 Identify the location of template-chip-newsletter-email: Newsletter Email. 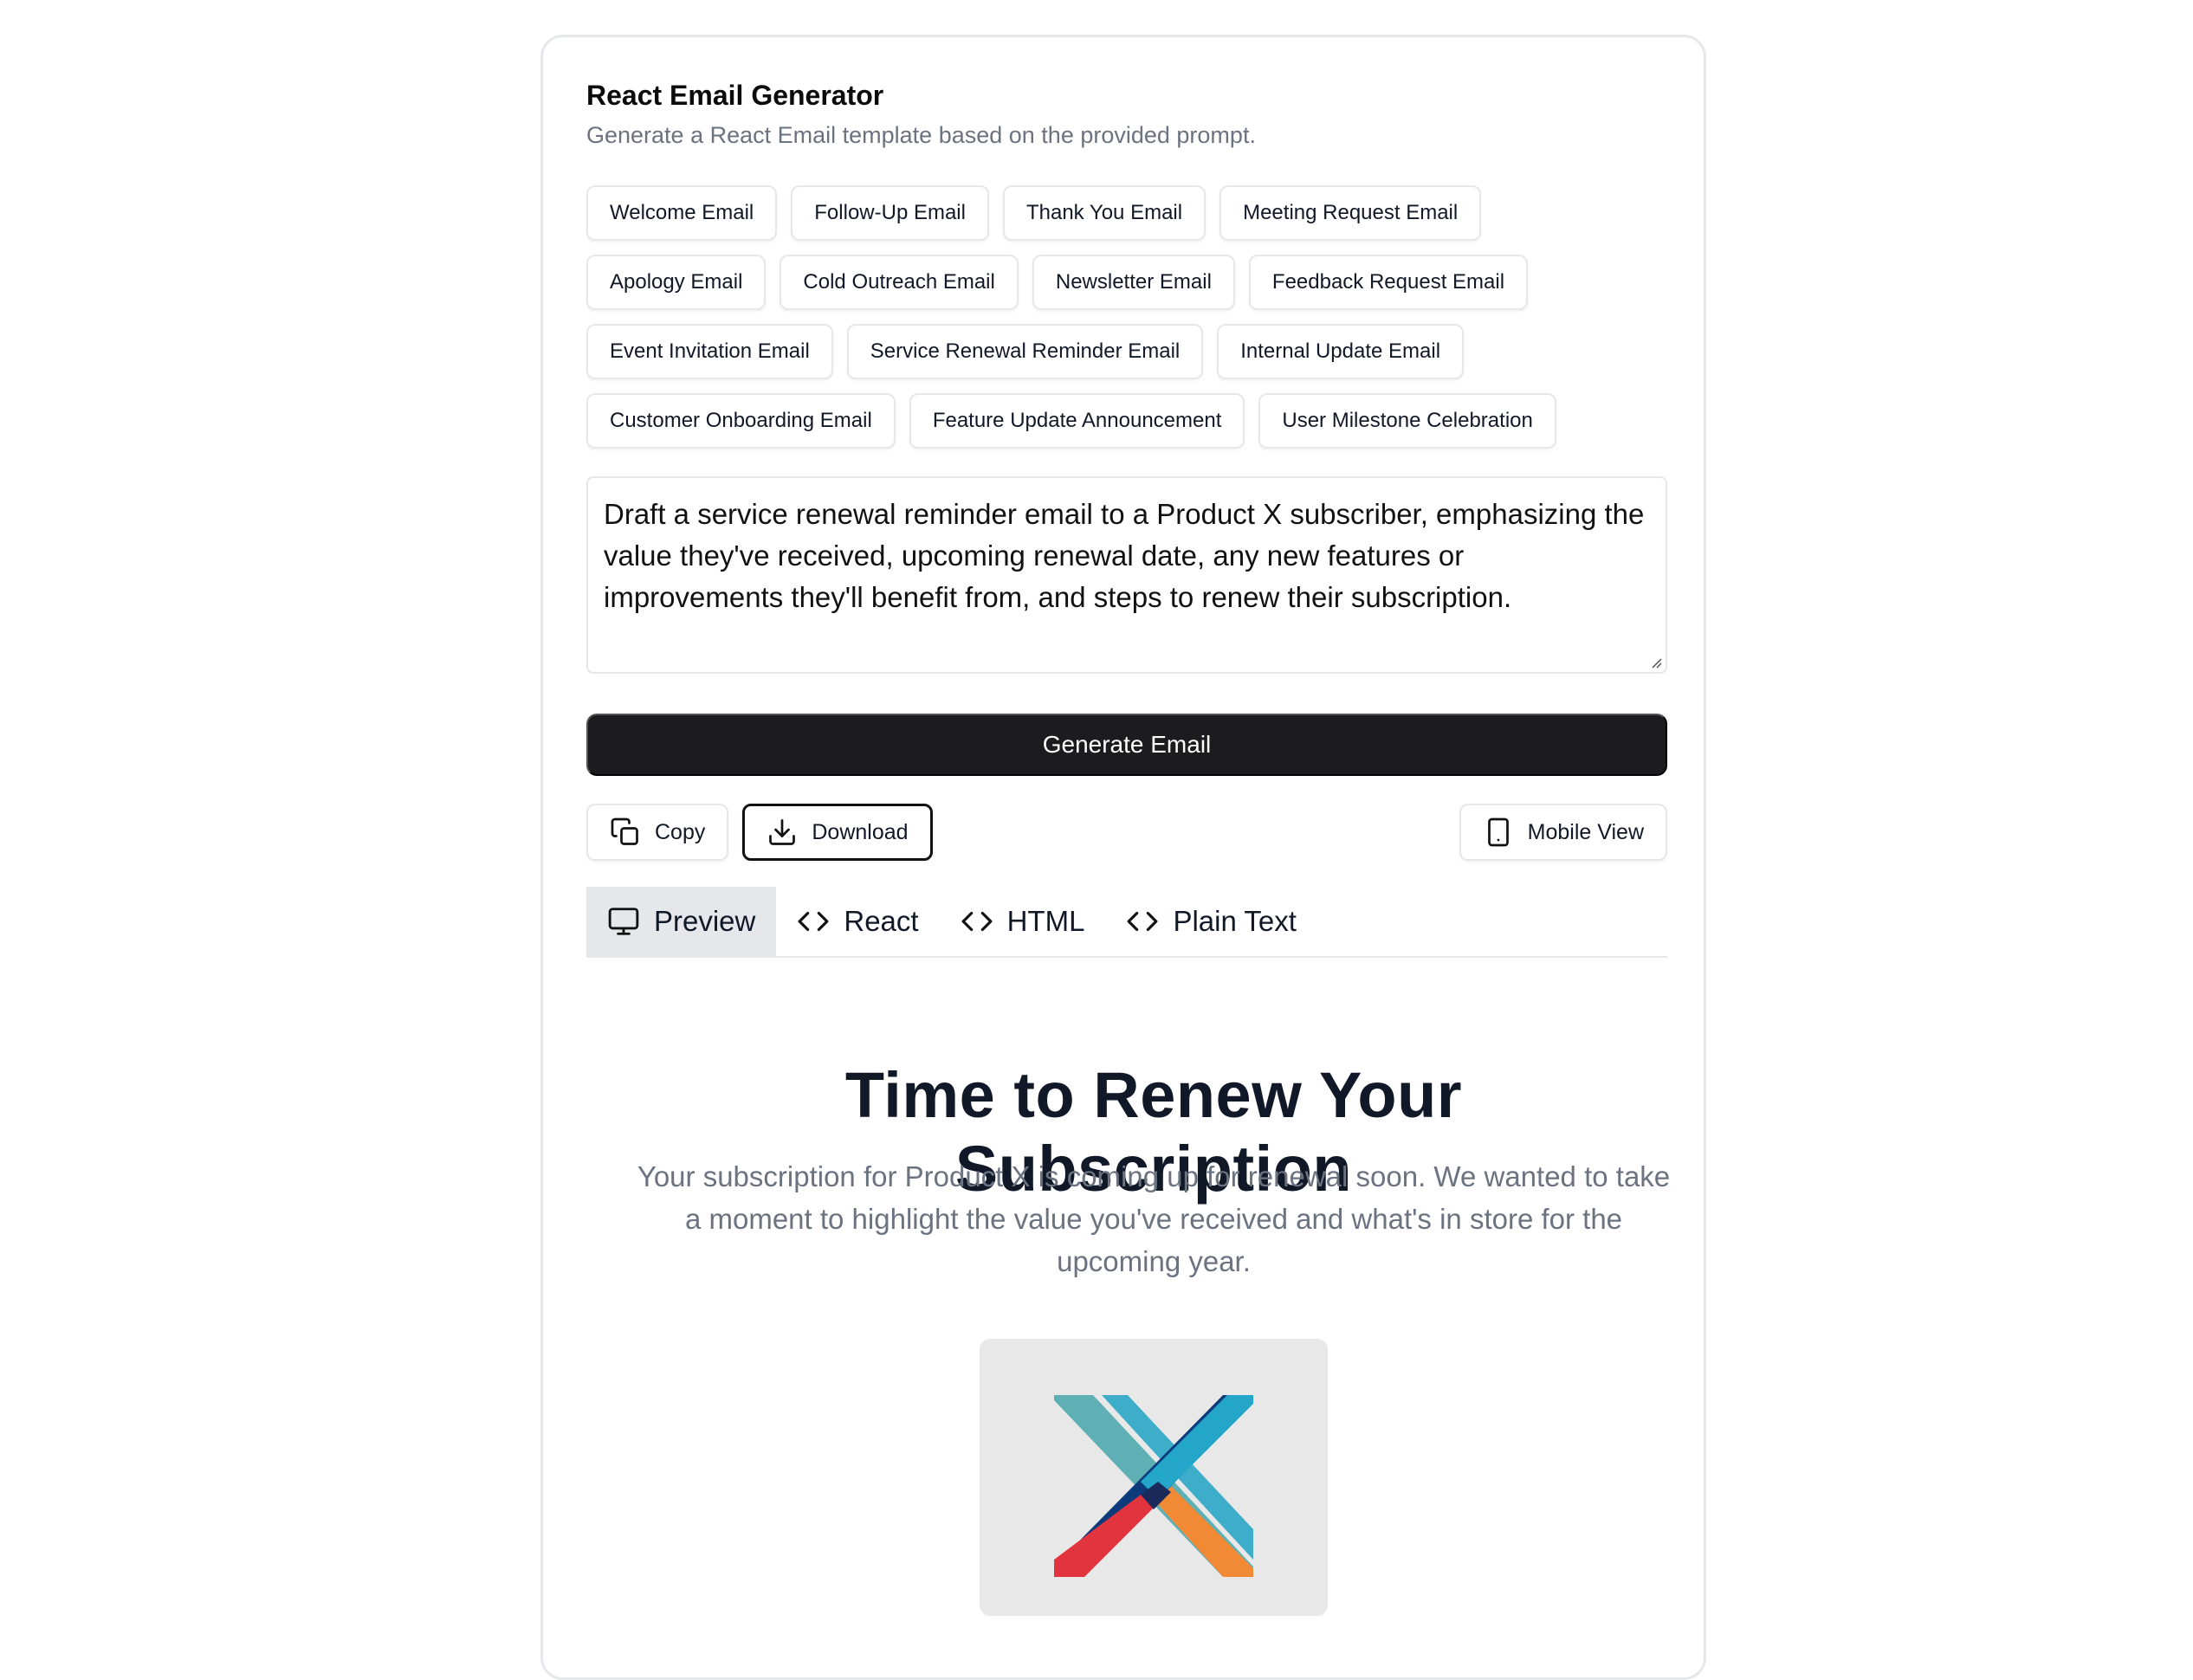
(1134, 282).